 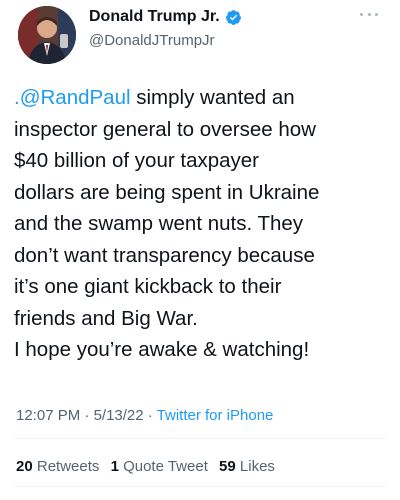 I want to click on author-display-name: Donald Trump Jr., so click(x=165, y=17).